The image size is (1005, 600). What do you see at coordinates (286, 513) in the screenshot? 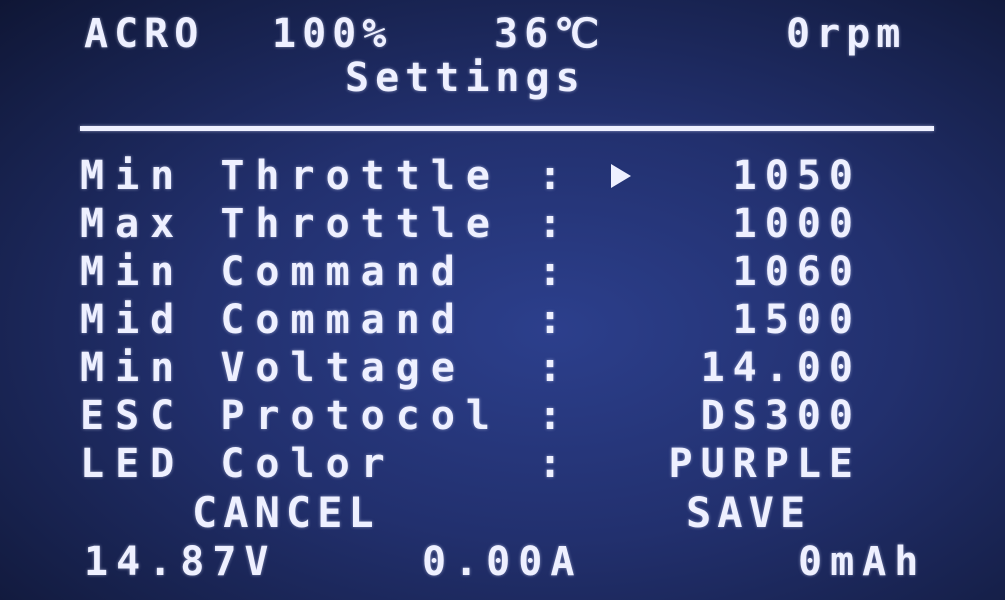
I see `cancel-button: CANCEL` at bounding box center [286, 513].